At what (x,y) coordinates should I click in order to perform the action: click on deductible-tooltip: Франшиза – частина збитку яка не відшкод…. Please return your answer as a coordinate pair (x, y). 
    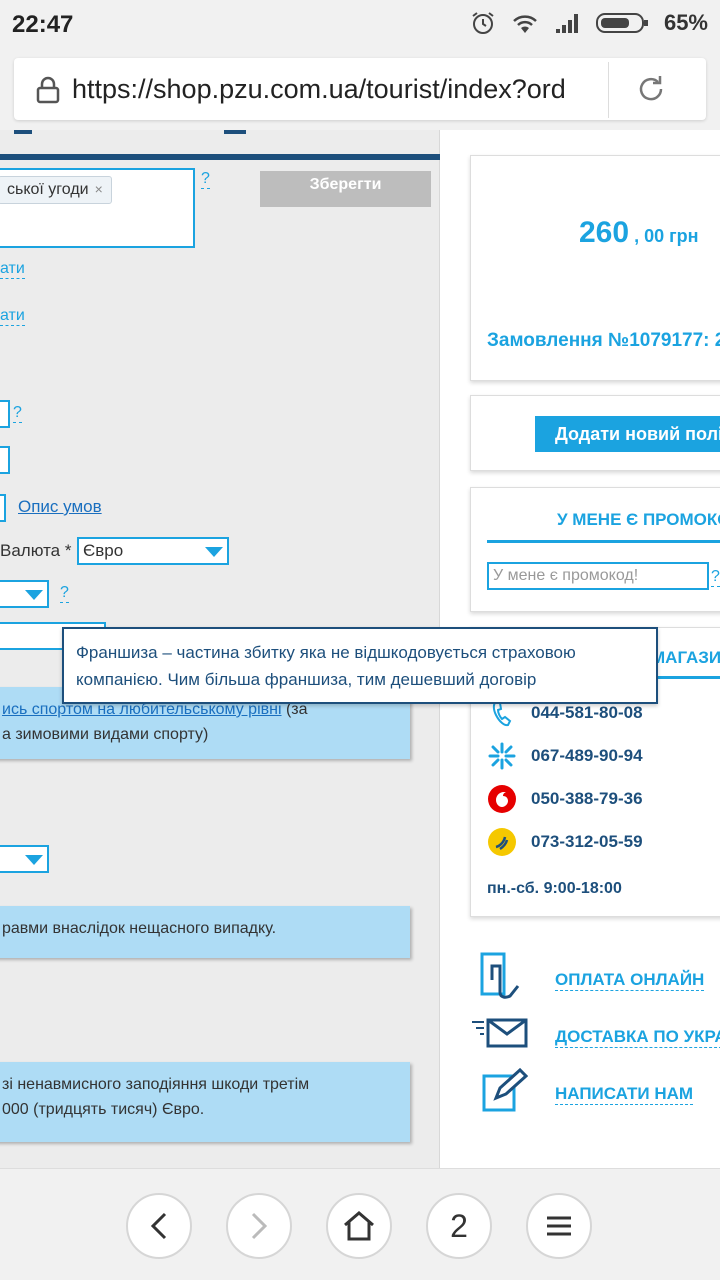
    Looking at the image, I should click on (360, 665).